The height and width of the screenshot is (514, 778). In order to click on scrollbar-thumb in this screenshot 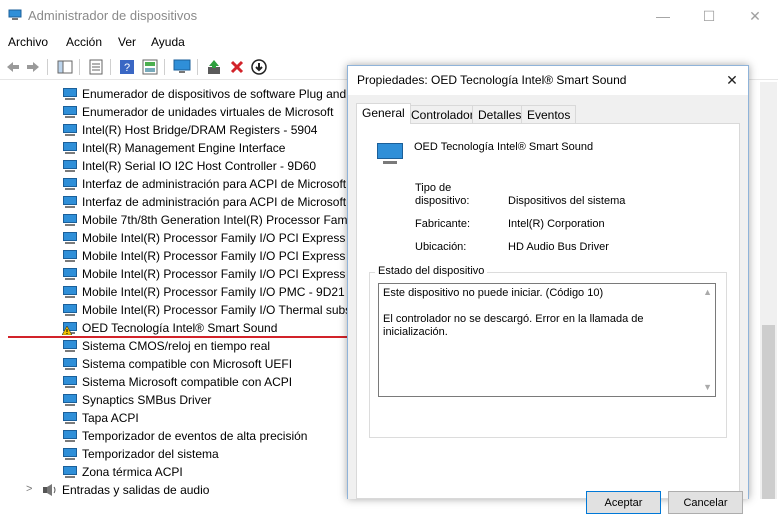, I will do `click(768, 412)`.